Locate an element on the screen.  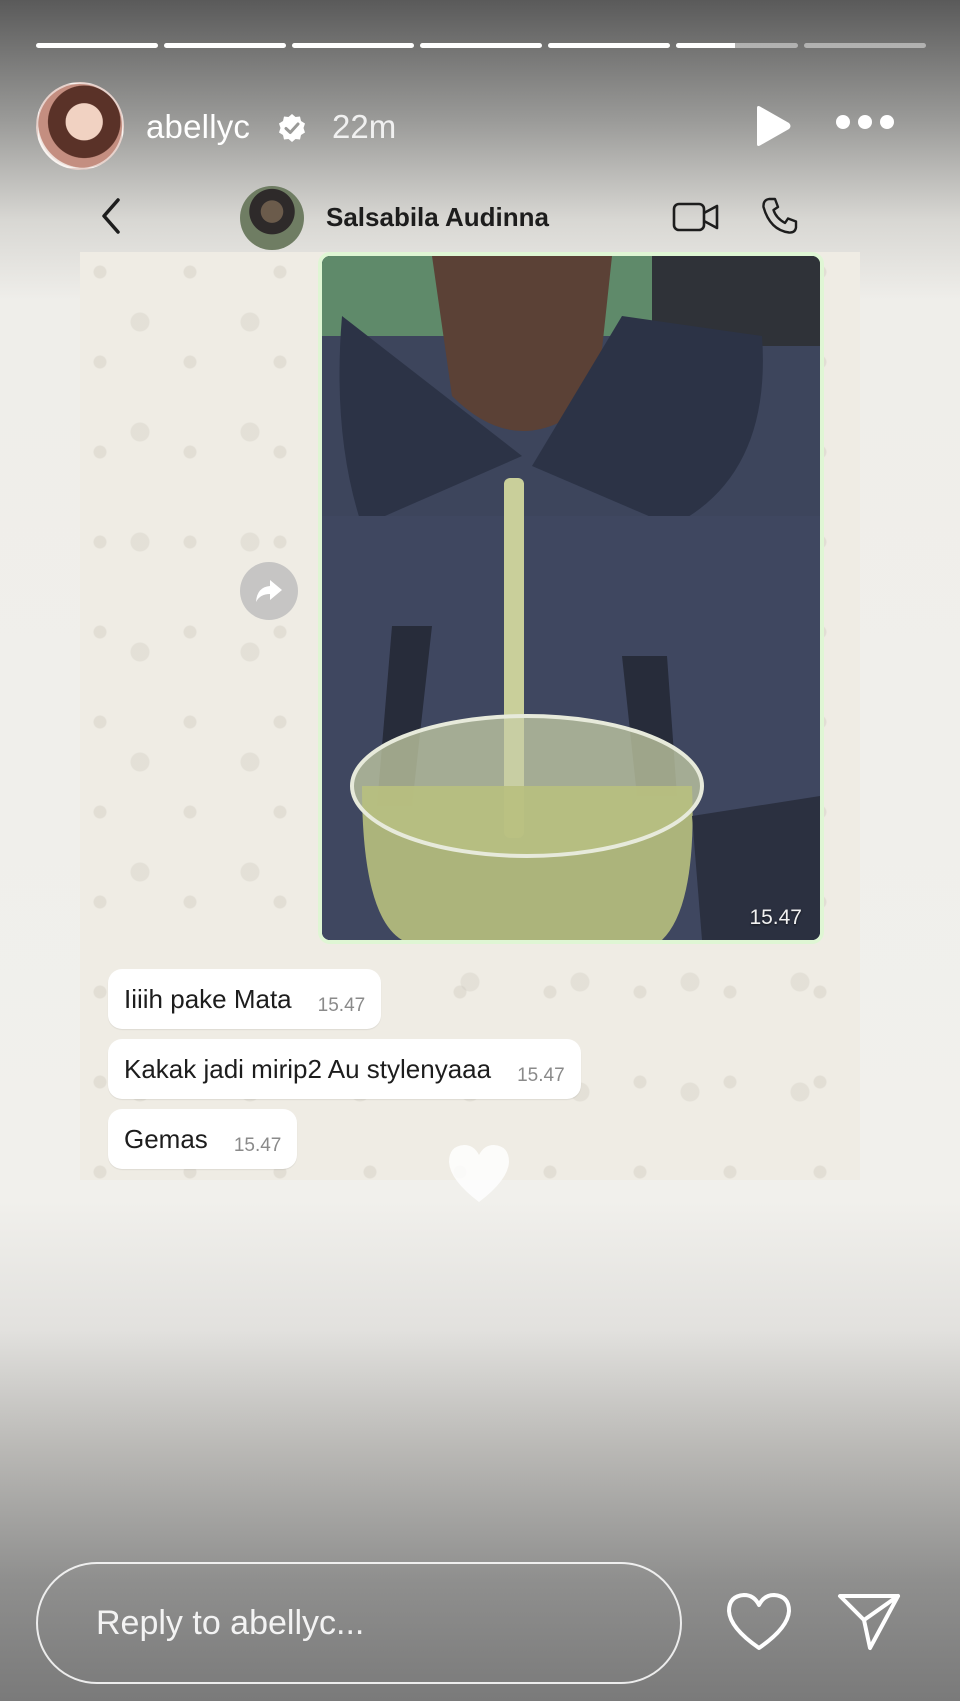
chat-header: Salsabila Audinna is located at coordinates (468, 217).